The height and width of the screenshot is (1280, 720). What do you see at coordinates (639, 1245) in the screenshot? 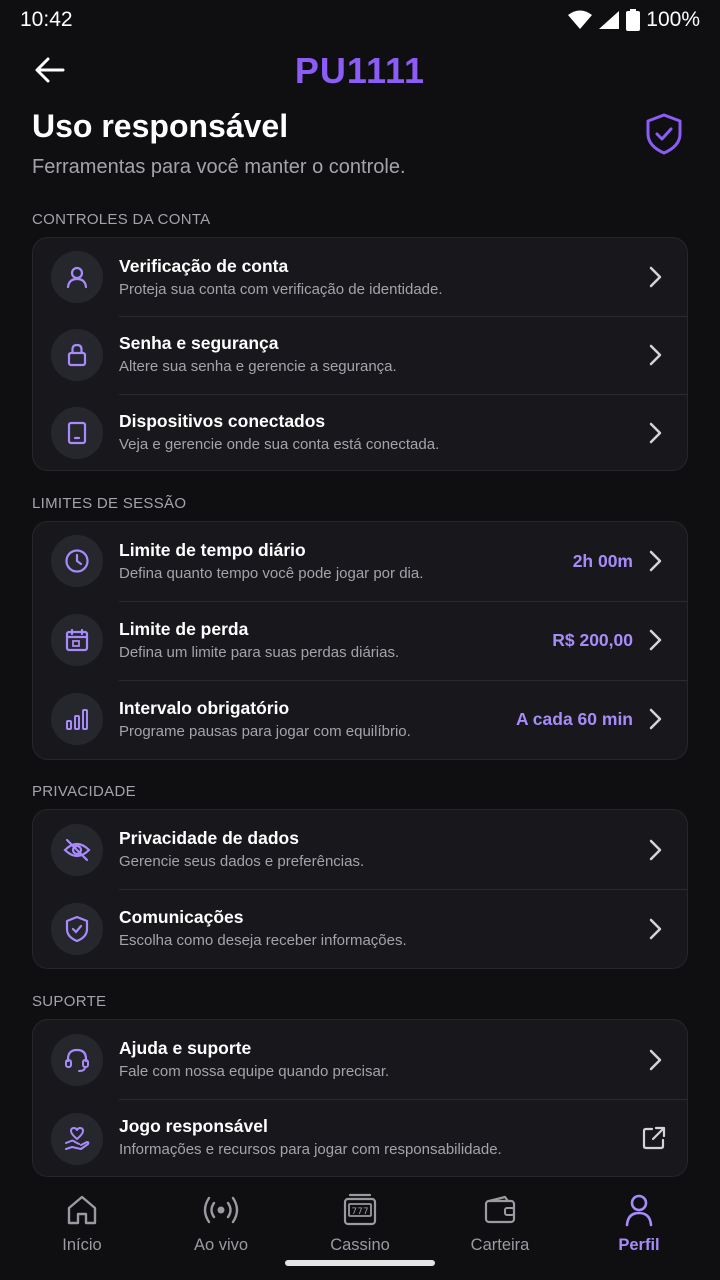
I see `nav-label: Perfil` at bounding box center [639, 1245].